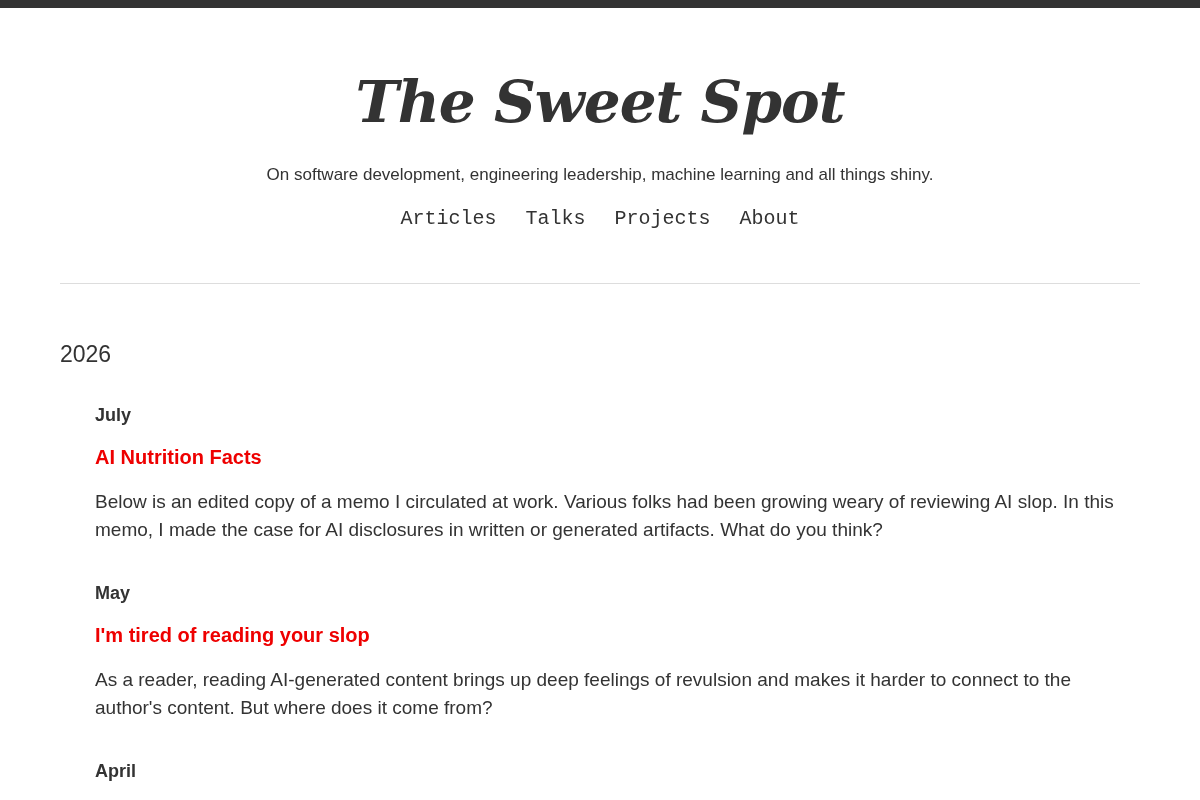 The height and width of the screenshot is (800, 1200). Describe the element at coordinates (555, 219) in the screenshot. I see `nav-link: Talks` at that location.